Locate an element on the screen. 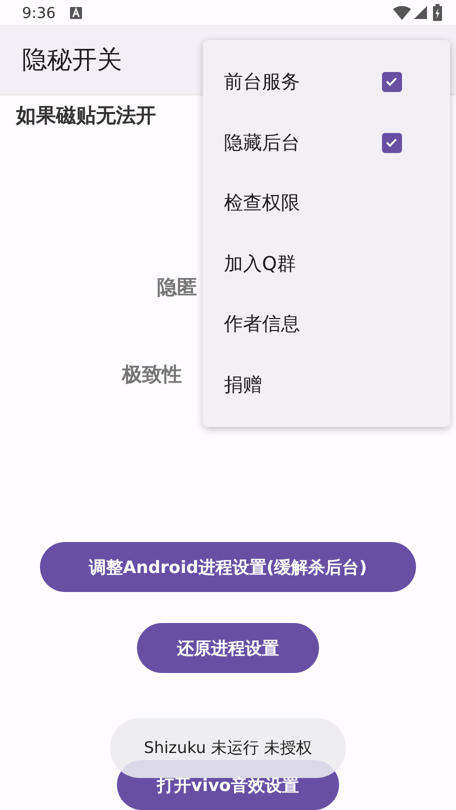 The width and height of the screenshot is (456, 810). menu-item: 检查权限 is located at coordinates (313, 203).